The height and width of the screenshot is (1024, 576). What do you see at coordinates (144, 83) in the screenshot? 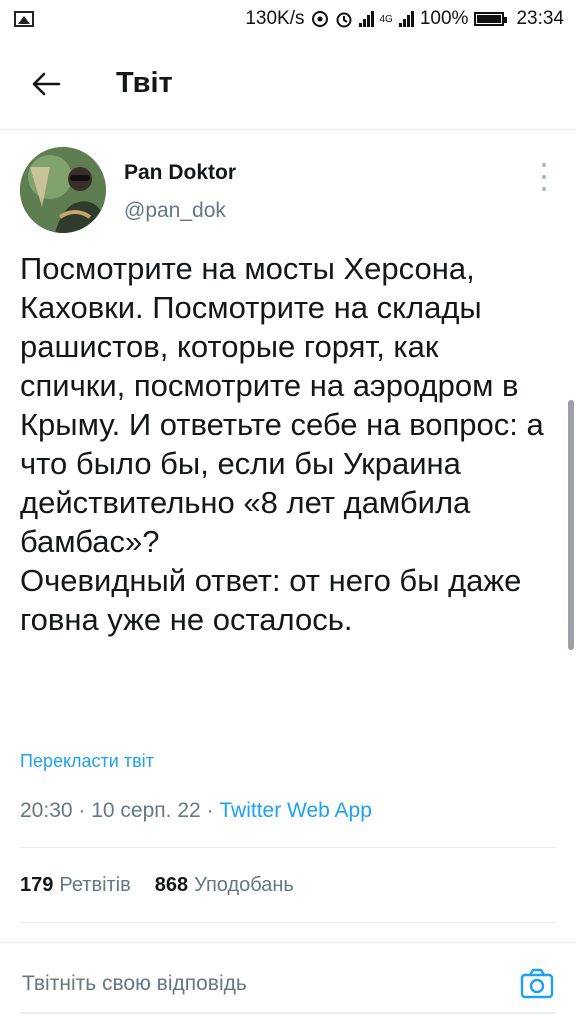
I see `page-title: Твіт` at bounding box center [144, 83].